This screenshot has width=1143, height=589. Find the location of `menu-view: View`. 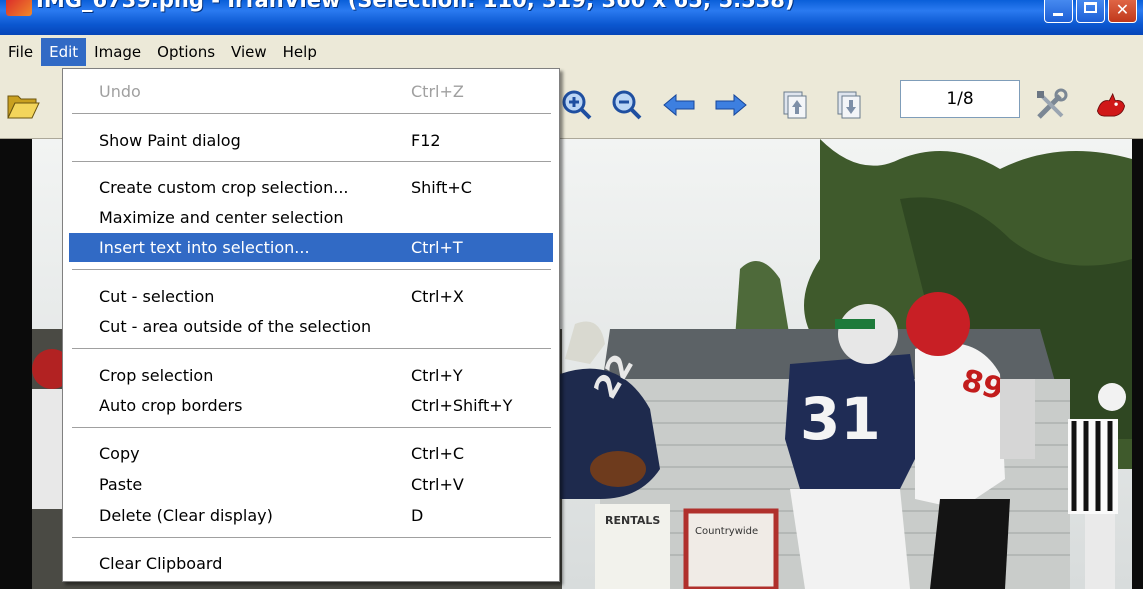

menu-view: View is located at coordinates (249, 52).